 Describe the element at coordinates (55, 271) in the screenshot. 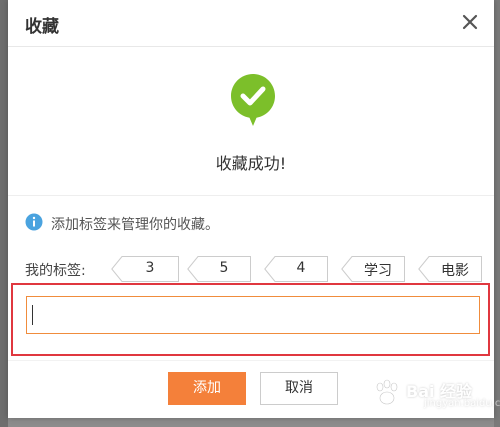

I see `tags-label: 我的标签:` at that location.